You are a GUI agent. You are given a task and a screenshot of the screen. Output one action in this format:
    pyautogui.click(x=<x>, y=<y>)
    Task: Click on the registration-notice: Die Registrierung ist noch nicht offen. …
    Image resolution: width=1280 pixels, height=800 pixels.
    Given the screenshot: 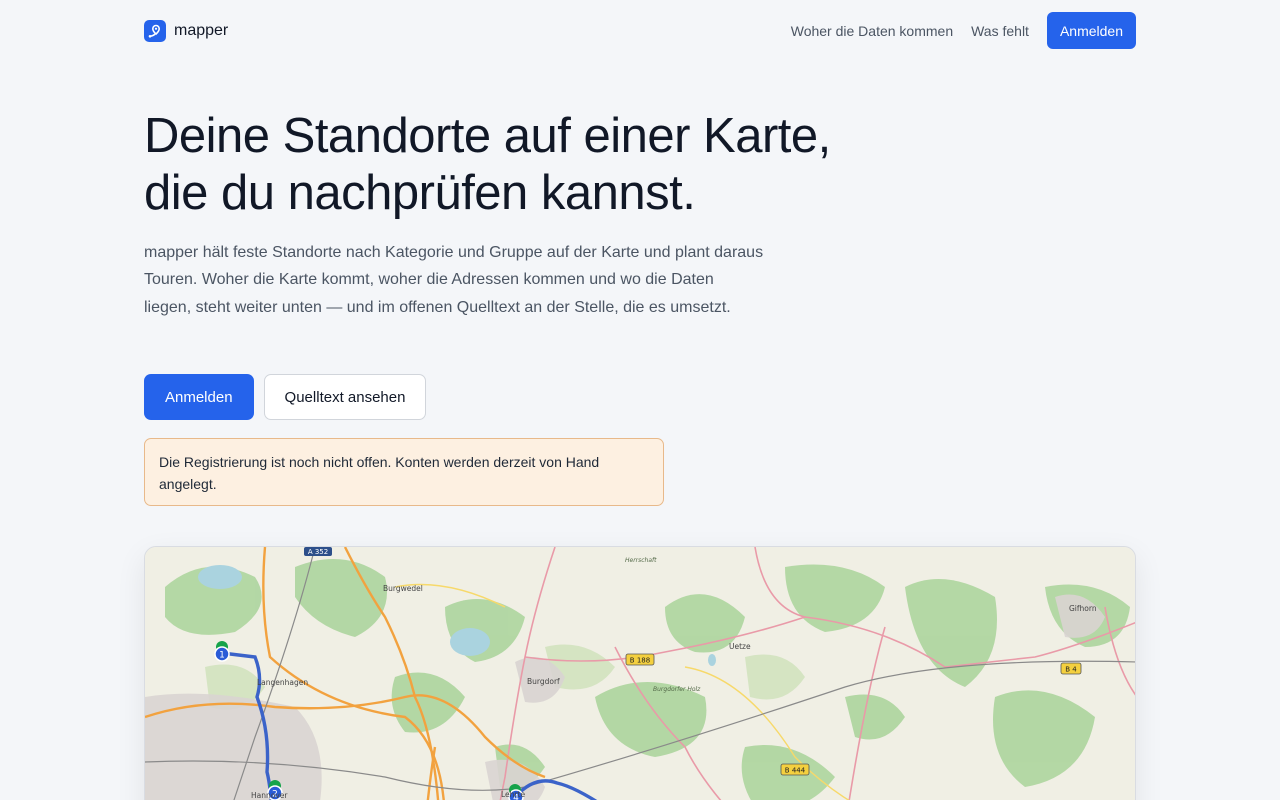 What is the action you would take?
    pyautogui.click(x=404, y=472)
    